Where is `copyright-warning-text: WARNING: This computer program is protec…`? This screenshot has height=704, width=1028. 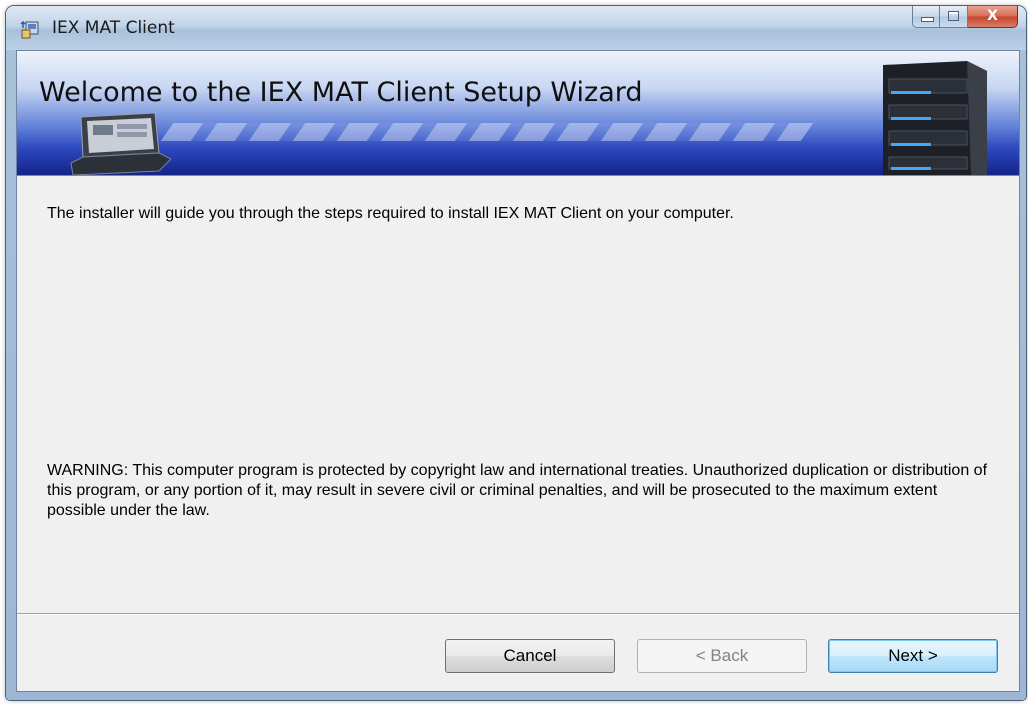
copyright-warning-text: WARNING: This computer program is protec… is located at coordinates (517, 490).